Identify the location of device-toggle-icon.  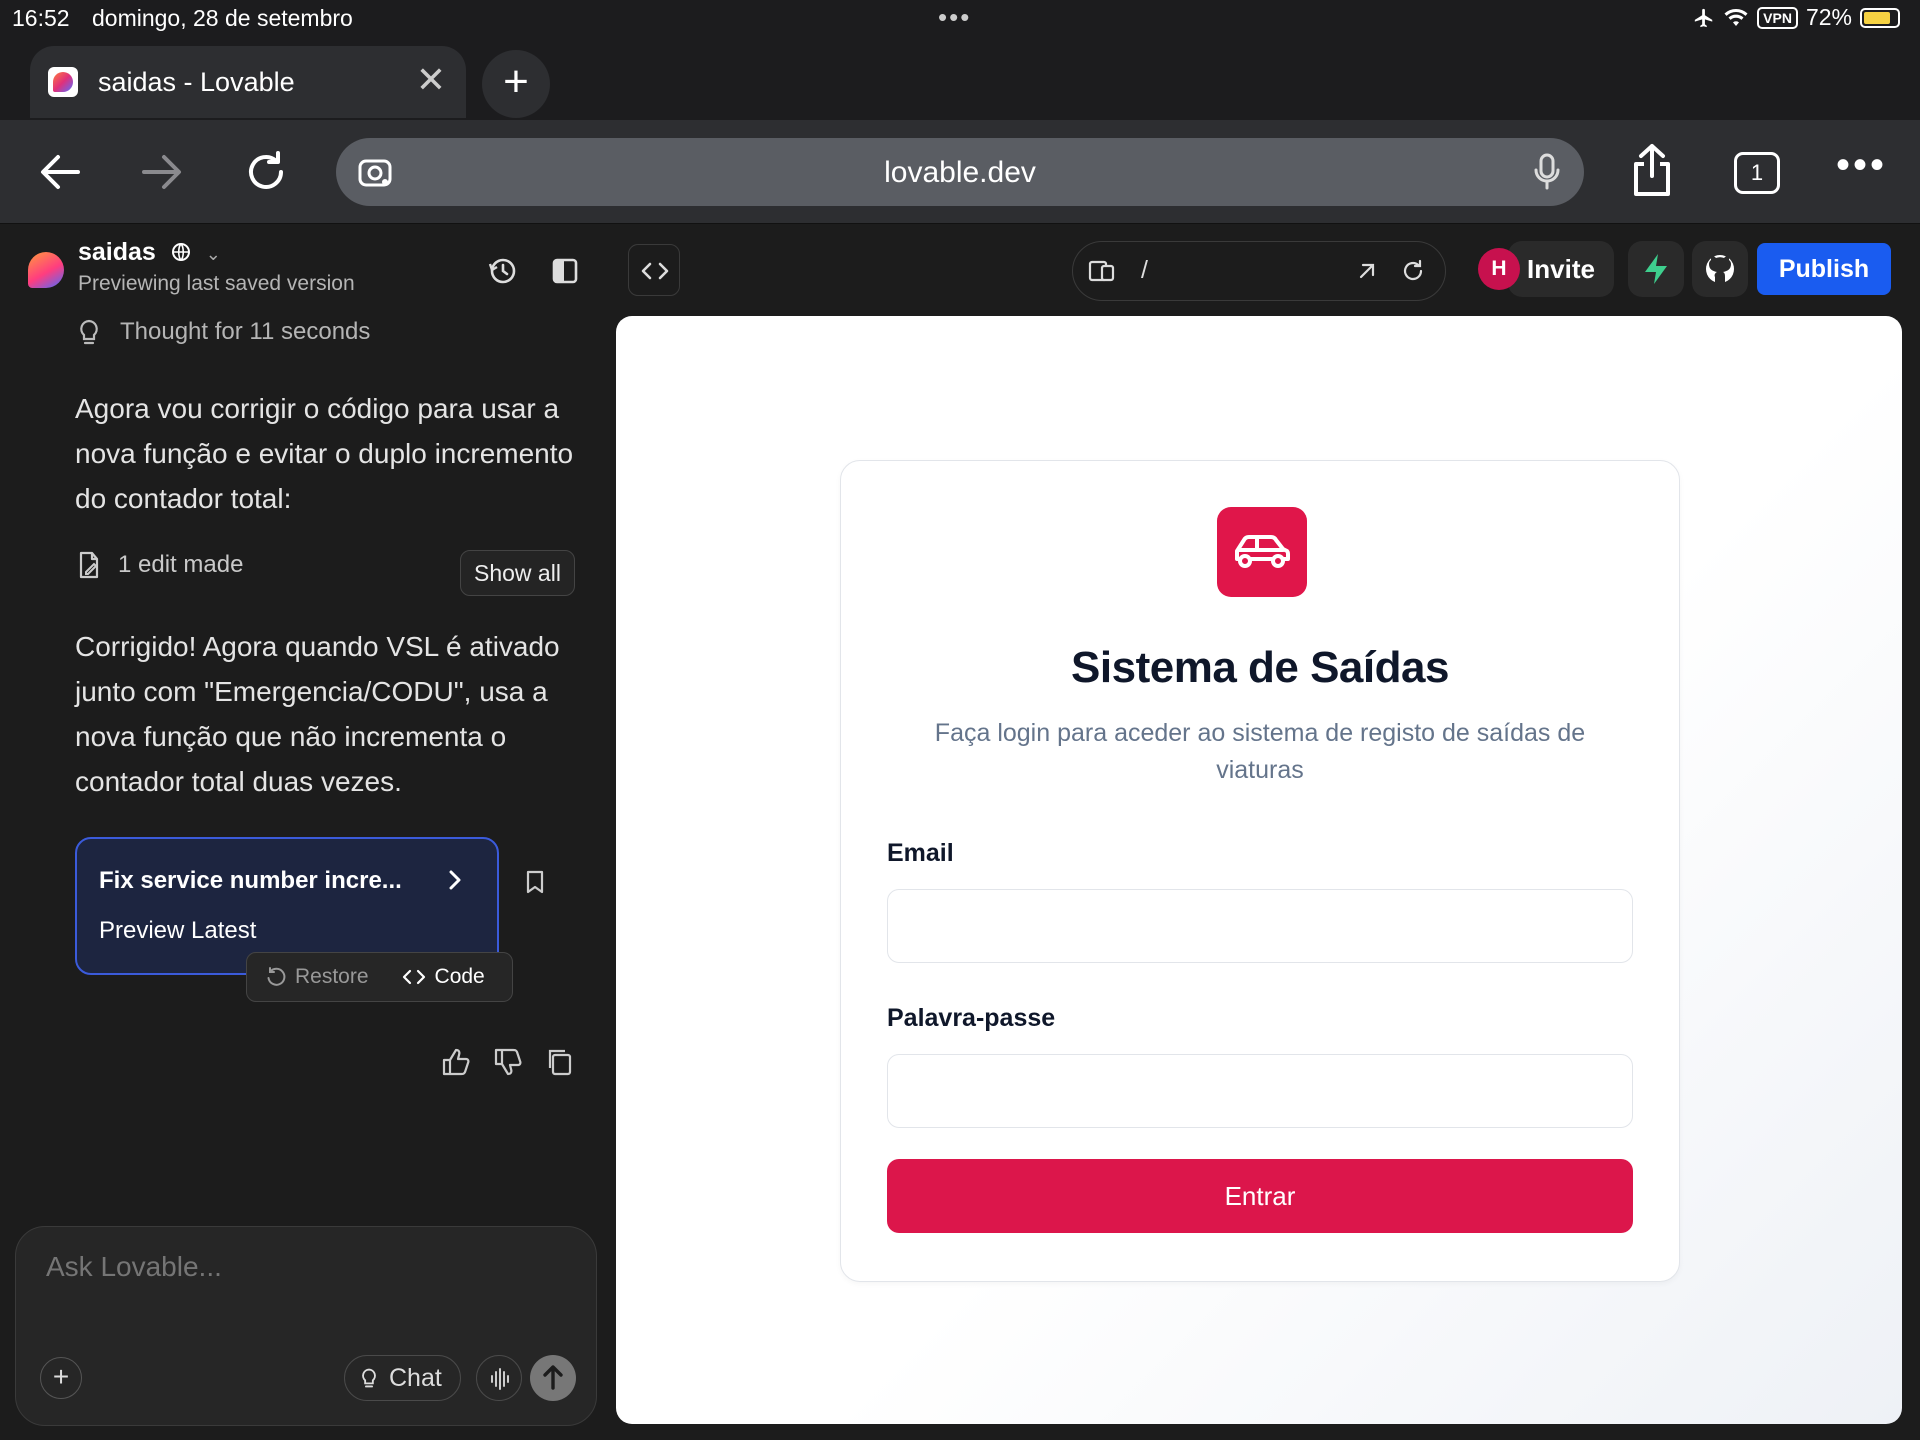
(1102, 271).